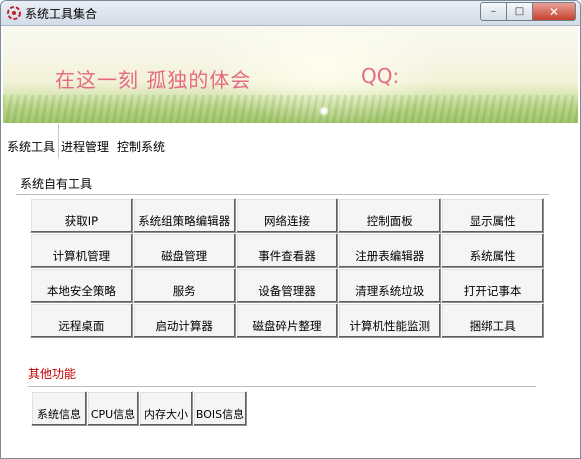  What do you see at coordinates (56, 184) in the screenshot?
I see `group-label-builtin: 系统自有工具` at bounding box center [56, 184].